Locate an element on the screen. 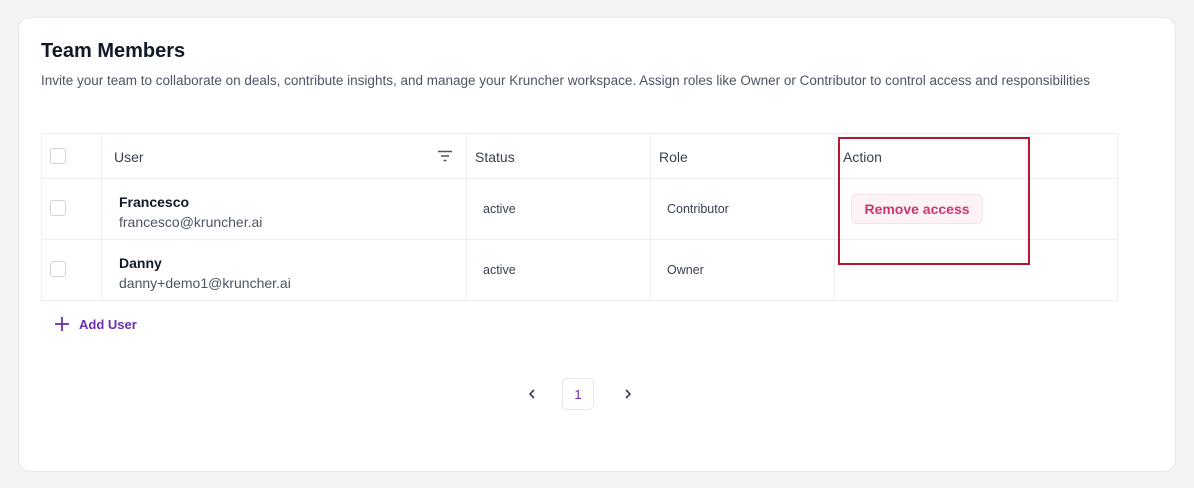  filter-icon is located at coordinates (445, 156).